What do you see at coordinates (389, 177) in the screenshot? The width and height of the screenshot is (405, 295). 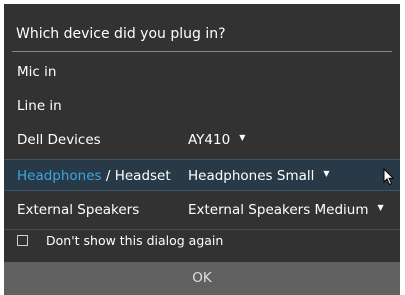 I see `mouse-pointer-icon` at bounding box center [389, 177].